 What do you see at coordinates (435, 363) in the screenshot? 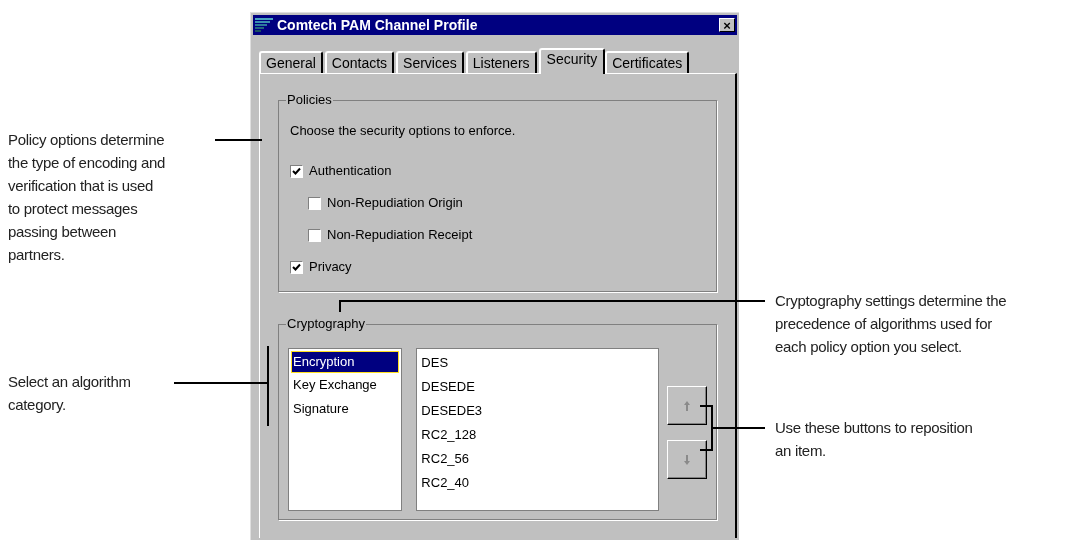
I see `list-item: DES` at bounding box center [435, 363].